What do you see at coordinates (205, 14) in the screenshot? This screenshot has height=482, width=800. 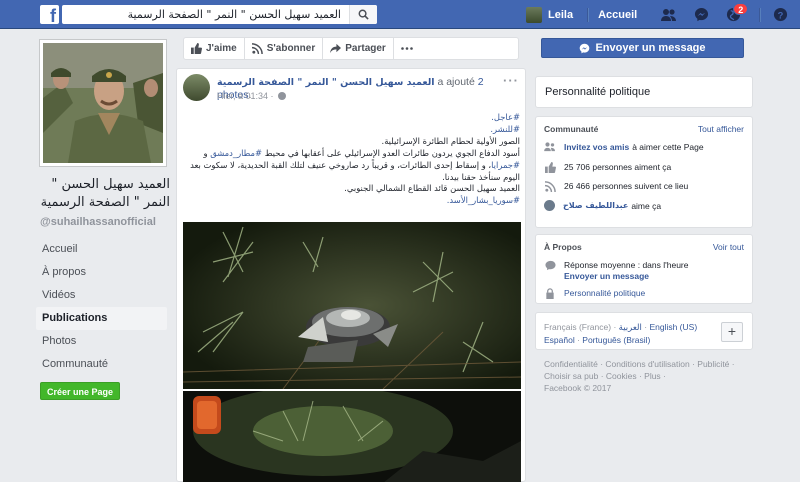 I see `search-input` at bounding box center [205, 14].